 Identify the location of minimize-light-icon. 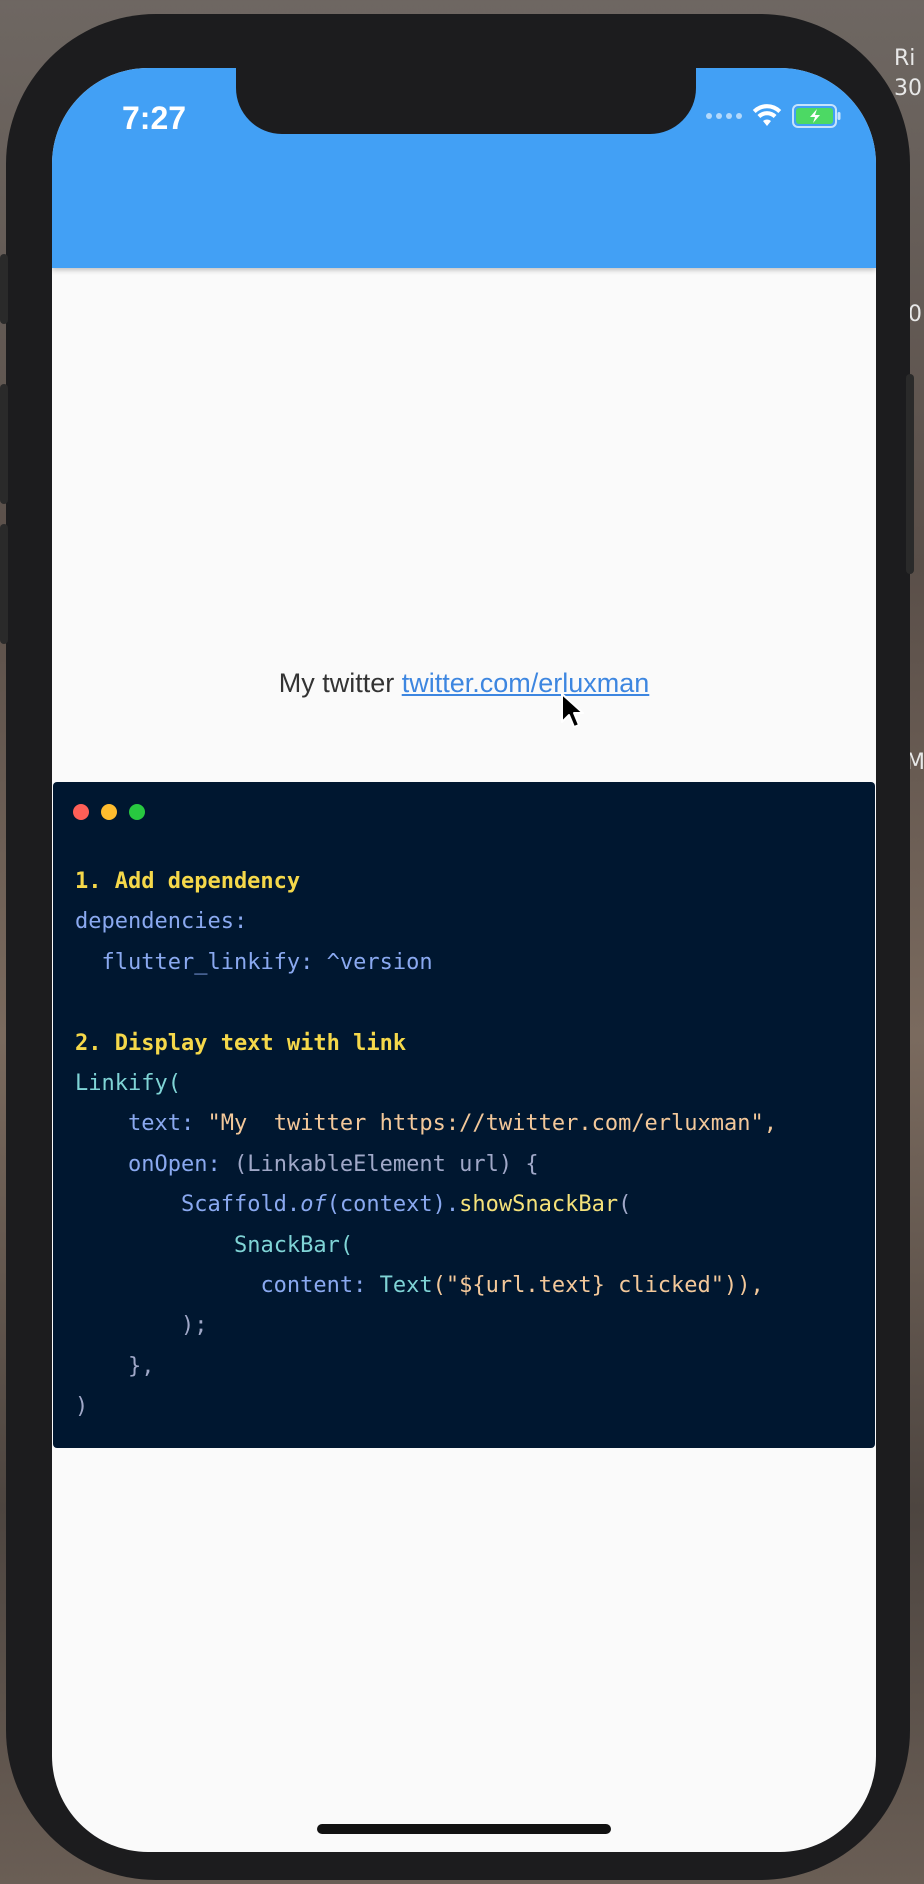
(109, 812).